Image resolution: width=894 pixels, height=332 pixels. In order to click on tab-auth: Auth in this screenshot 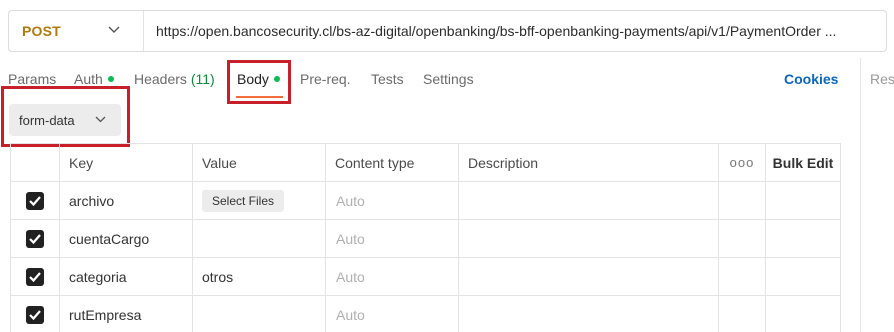, I will do `click(94, 79)`.